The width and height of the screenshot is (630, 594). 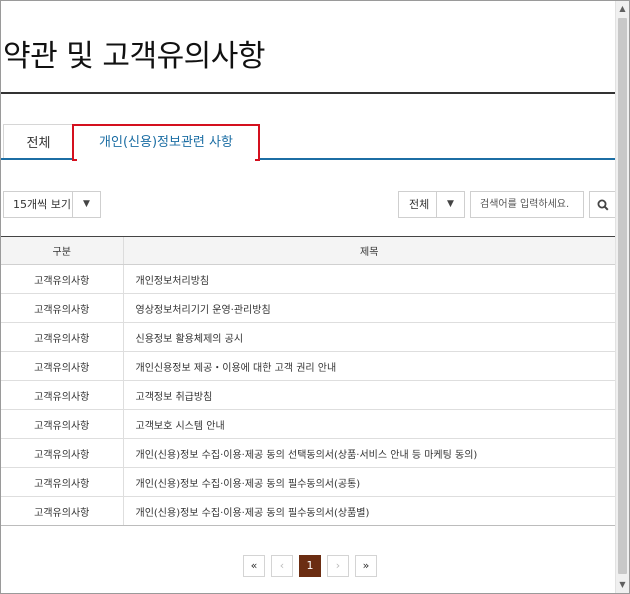 I want to click on column-header-category: 구분, so click(x=62, y=250).